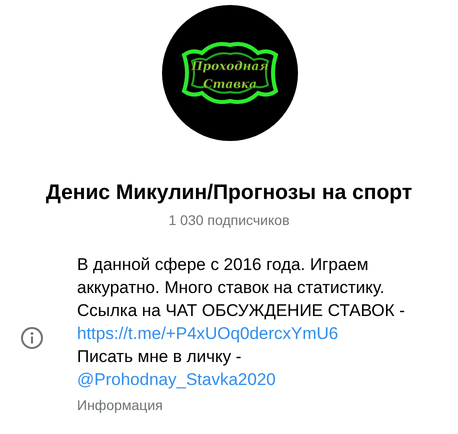 The image size is (458, 434). Describe the element at coordinates (241, 311) in the screenshot. I see `description-text: Ссылка на ЧАТ ОБСУЖДЕНИЕ СТАВОК -` at that location.